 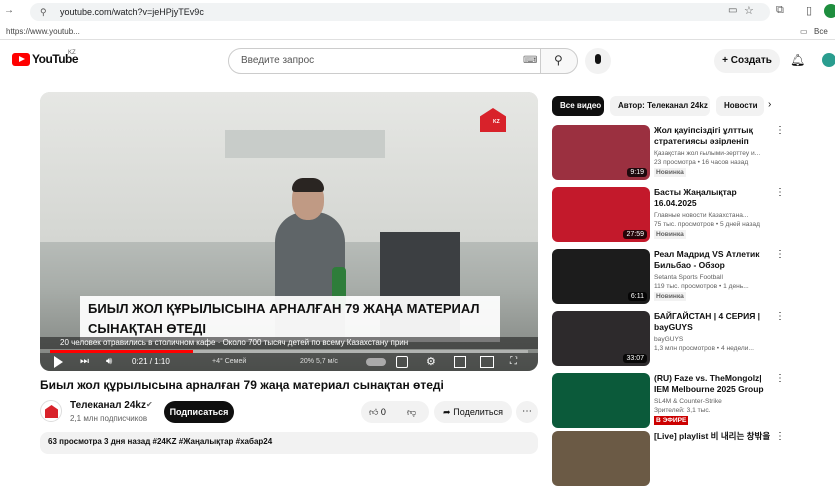 I want to click on profile-avatar, so click(x=829, y=11).